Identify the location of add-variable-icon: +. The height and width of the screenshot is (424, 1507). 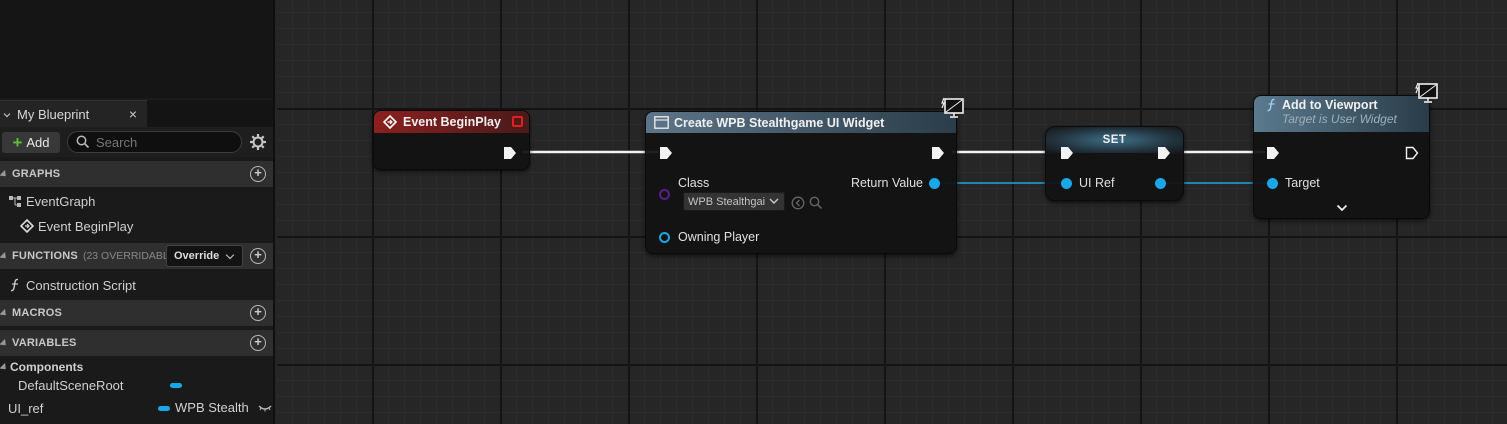
(258, 343).